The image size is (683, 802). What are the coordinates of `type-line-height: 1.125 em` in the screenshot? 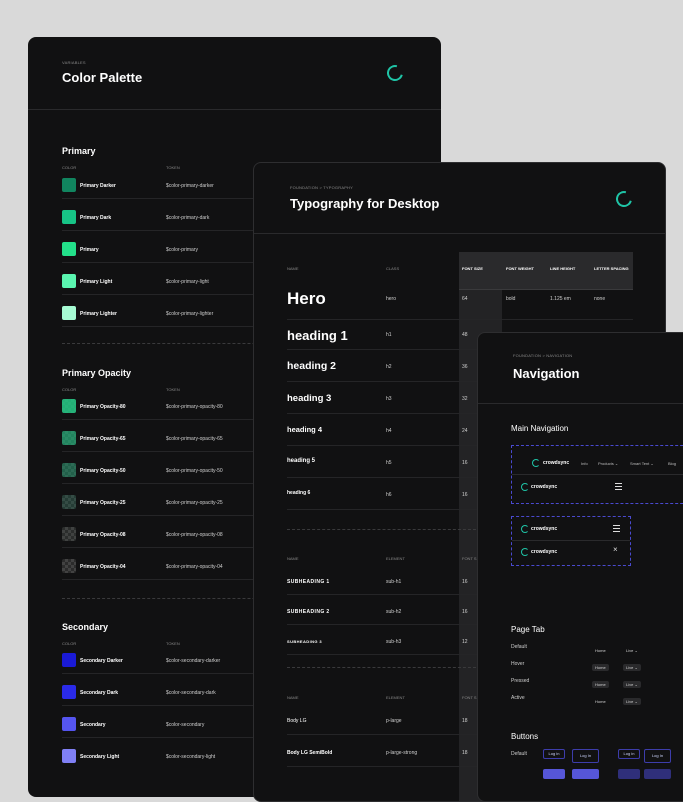 It's located at (560, 299).